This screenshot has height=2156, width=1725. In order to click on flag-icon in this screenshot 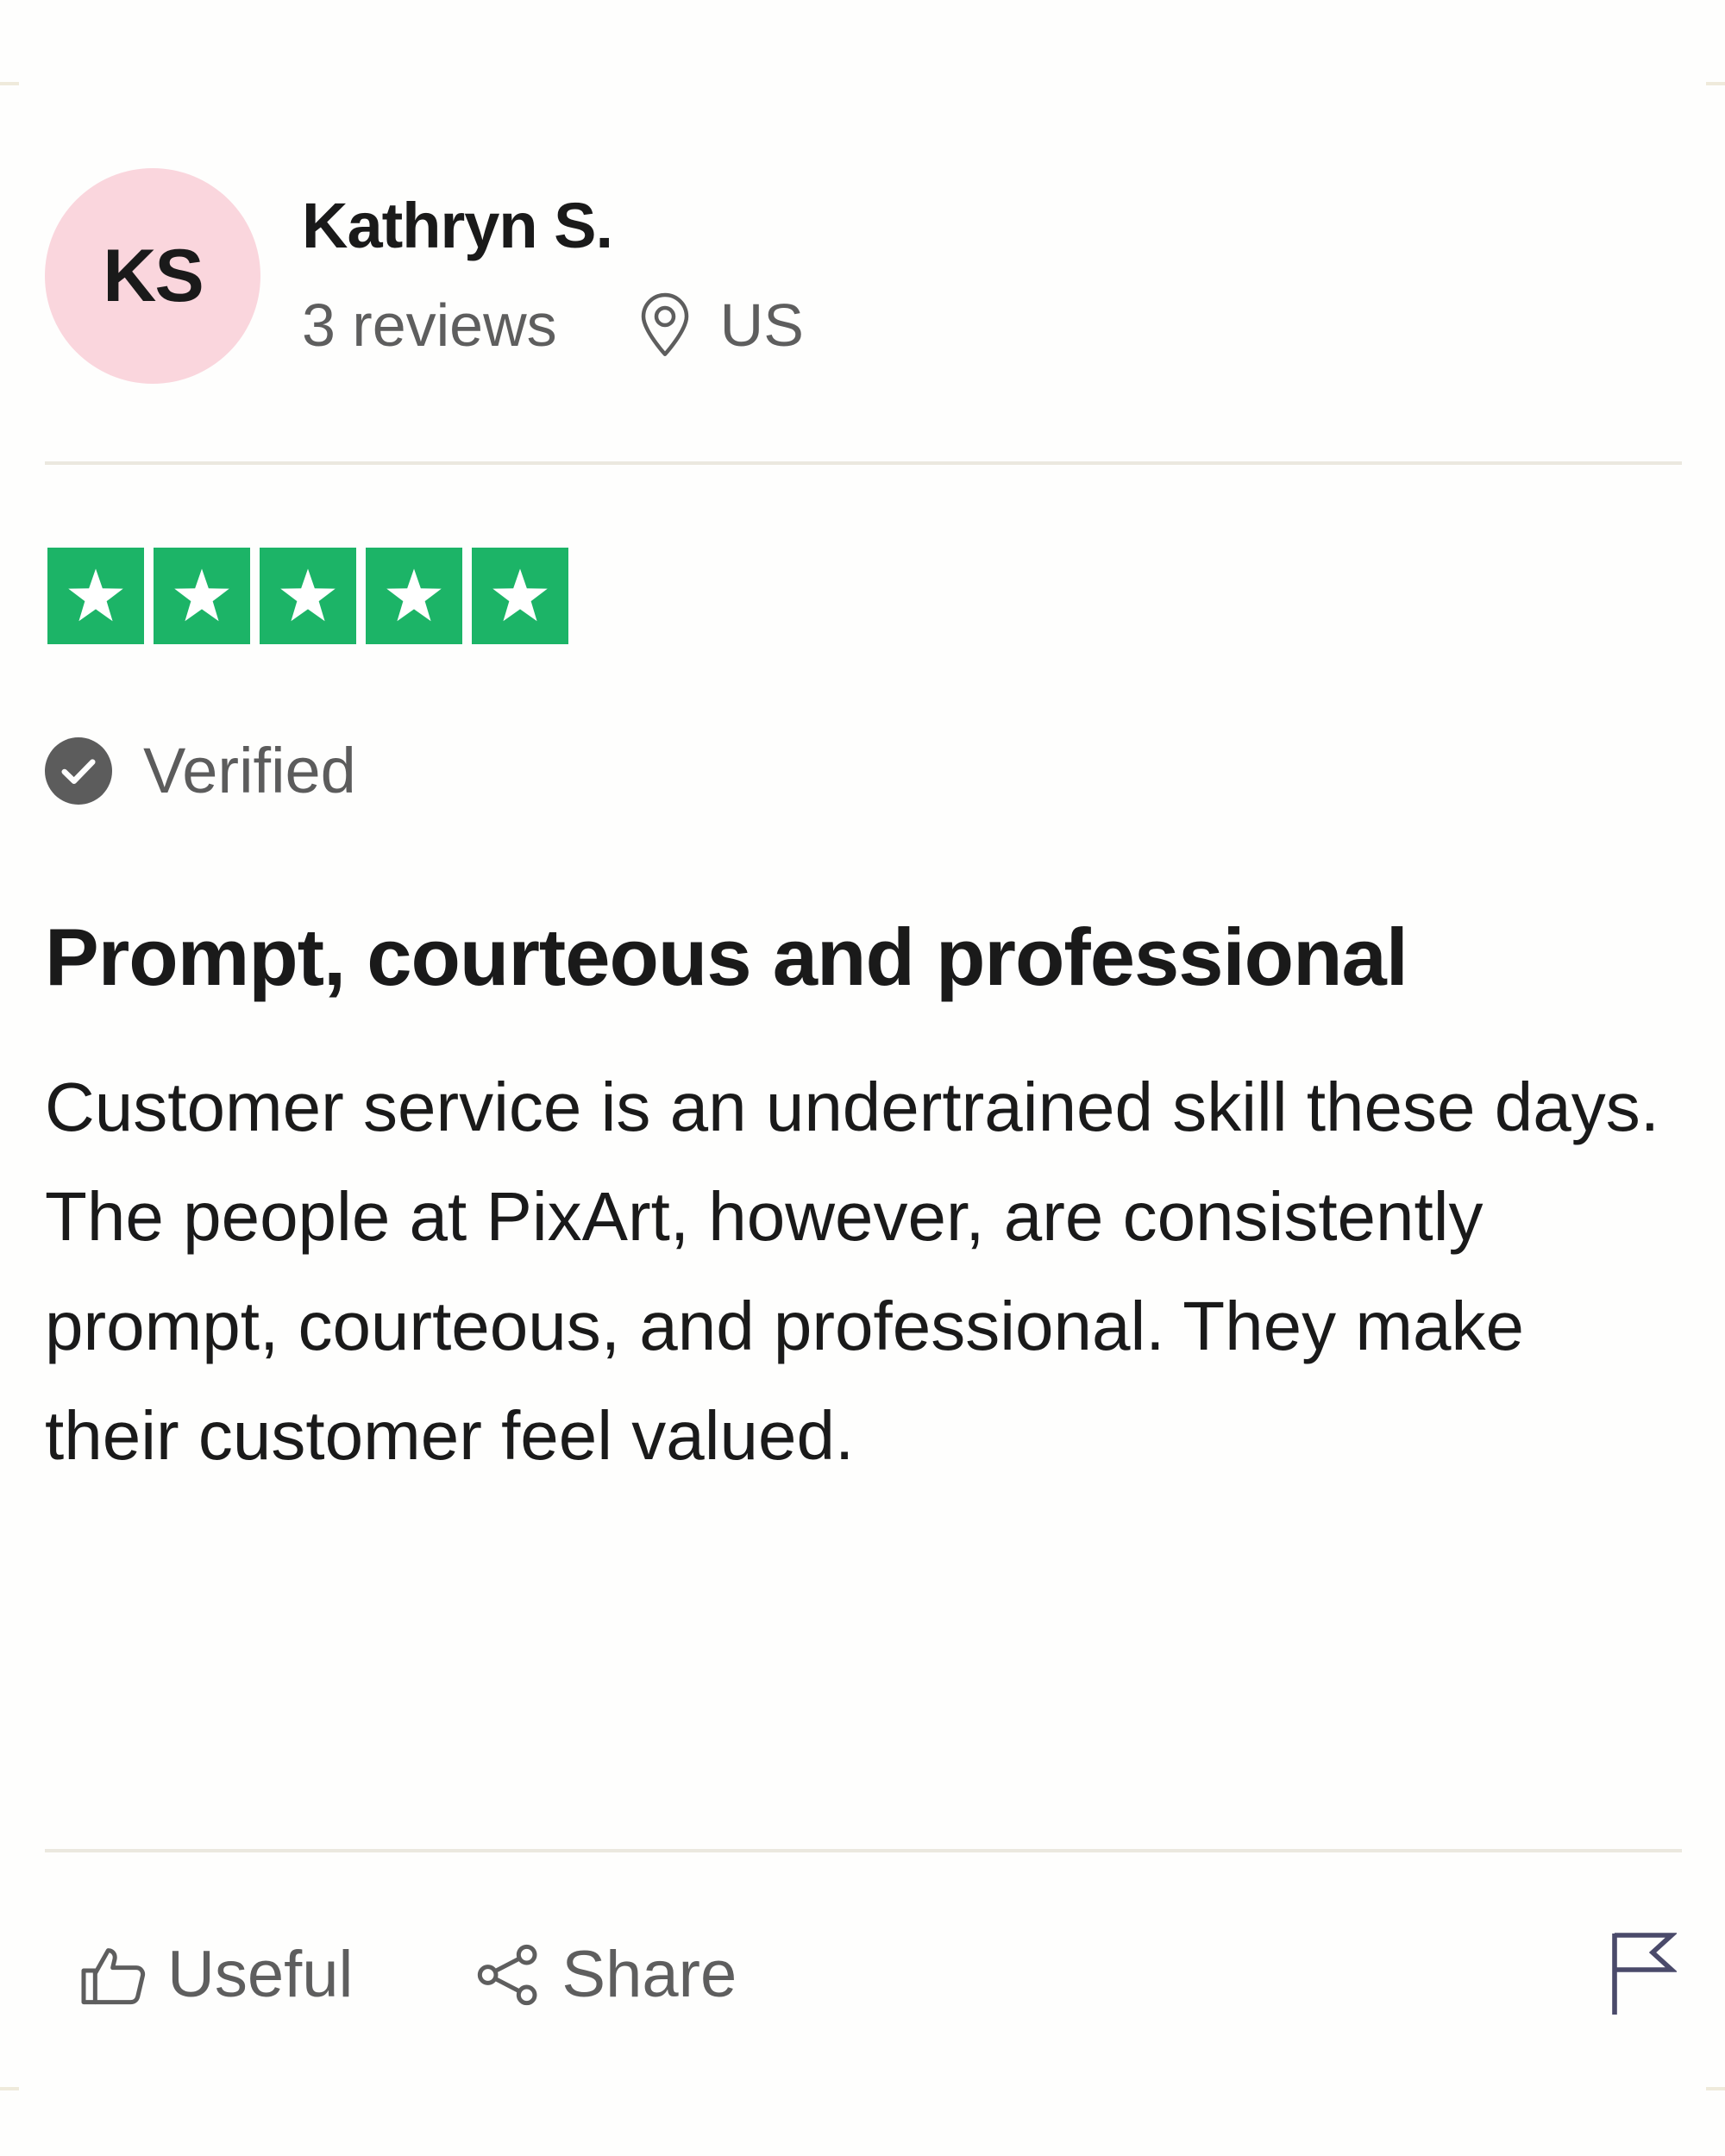, I will do `click(1645, 1973)`.